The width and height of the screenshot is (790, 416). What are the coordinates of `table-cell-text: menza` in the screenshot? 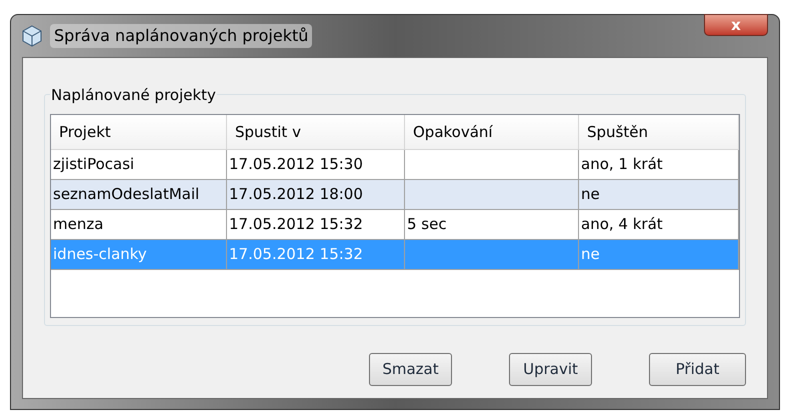 It's located at (78, 225).